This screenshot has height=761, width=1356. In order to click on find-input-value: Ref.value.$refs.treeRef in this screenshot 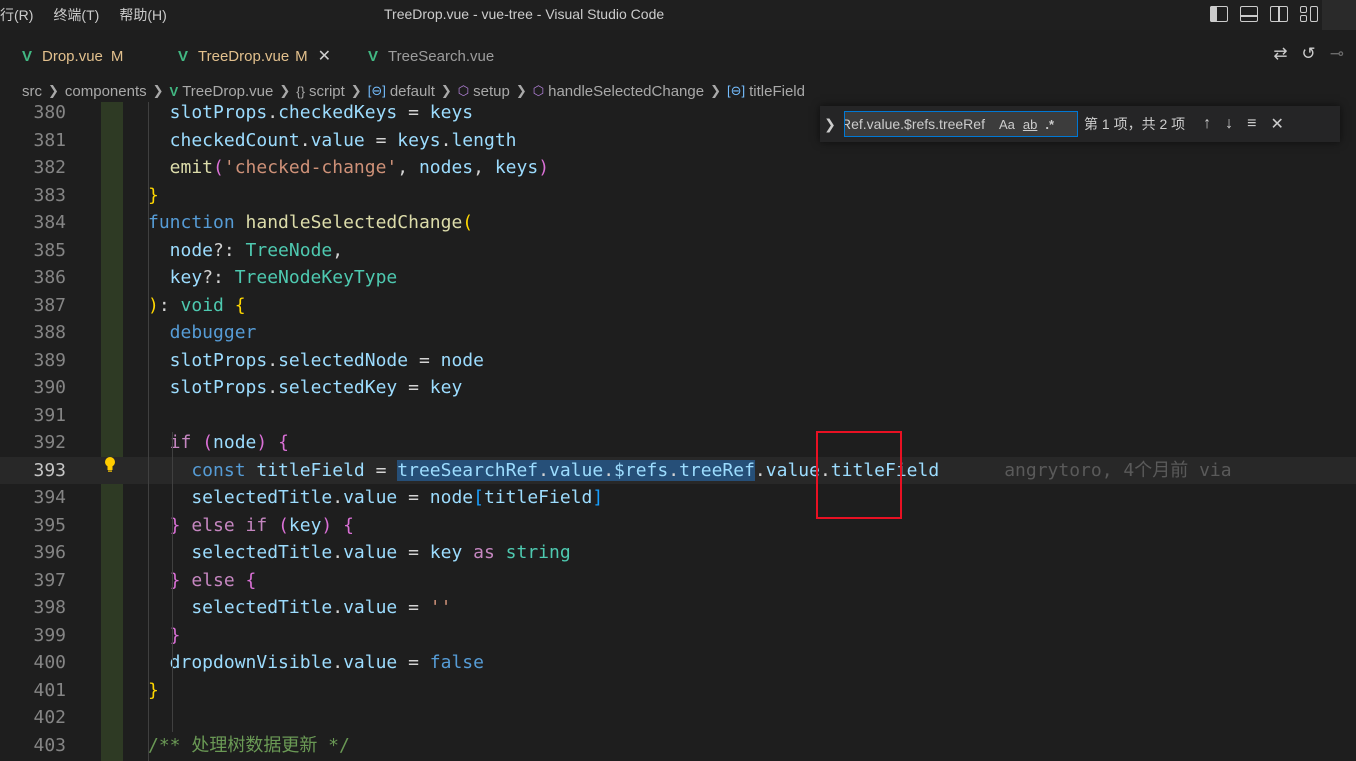, I will do `click(918, 124)`.